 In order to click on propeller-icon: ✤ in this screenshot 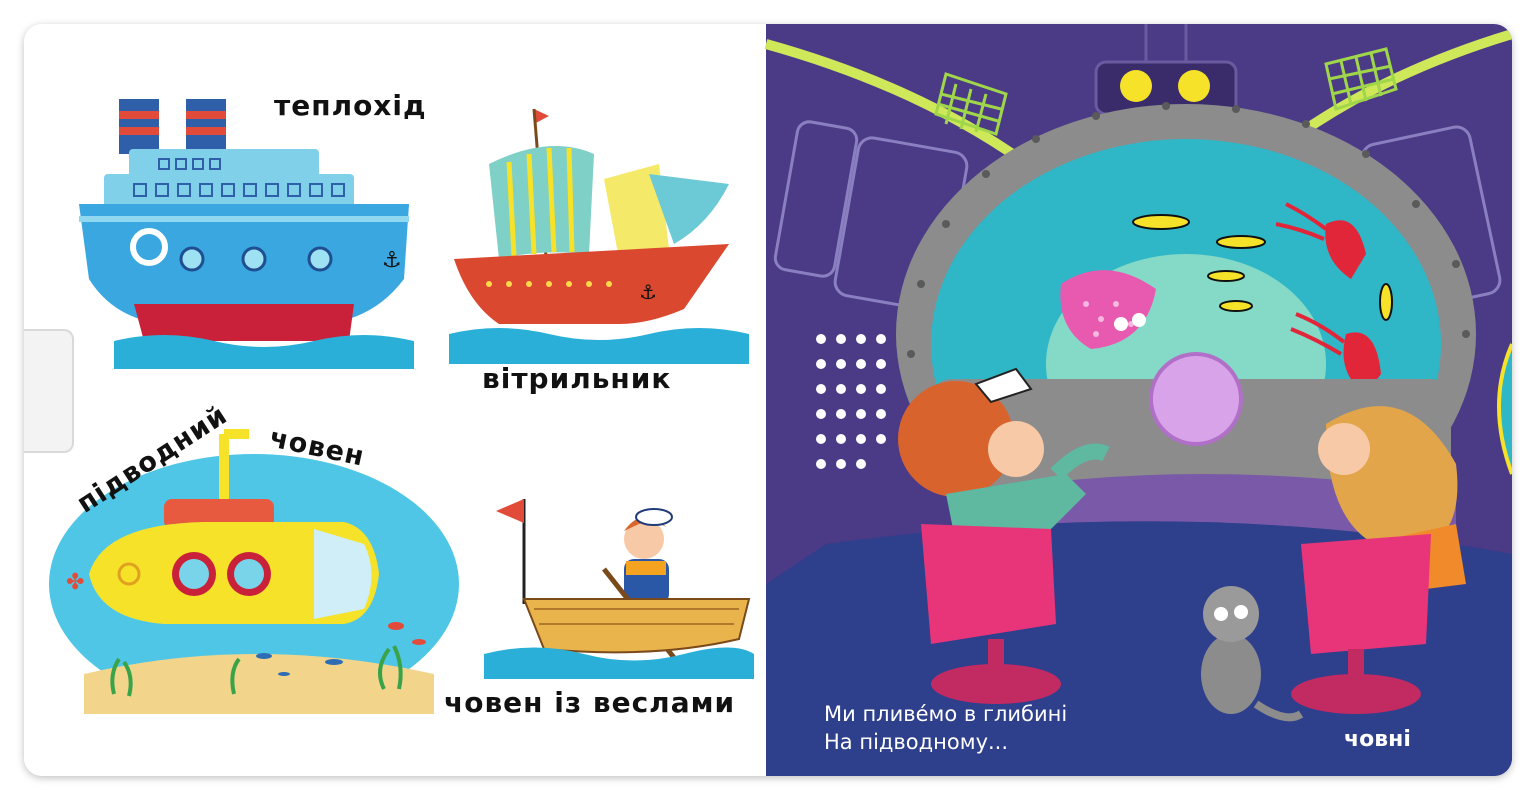, I will do `click(75, 582)`.